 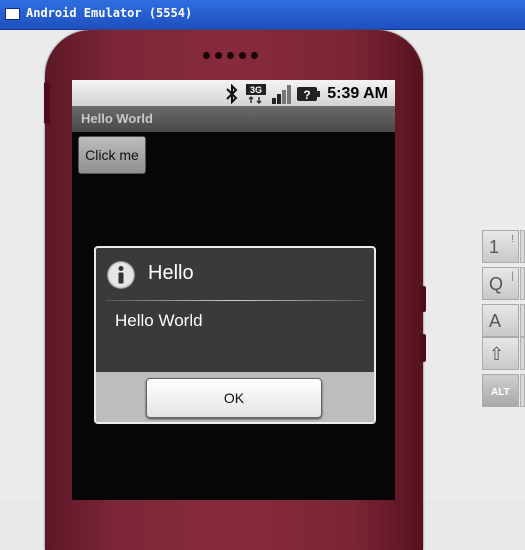 I want to click on key-alt-label: !, so click(x=512, y=239).